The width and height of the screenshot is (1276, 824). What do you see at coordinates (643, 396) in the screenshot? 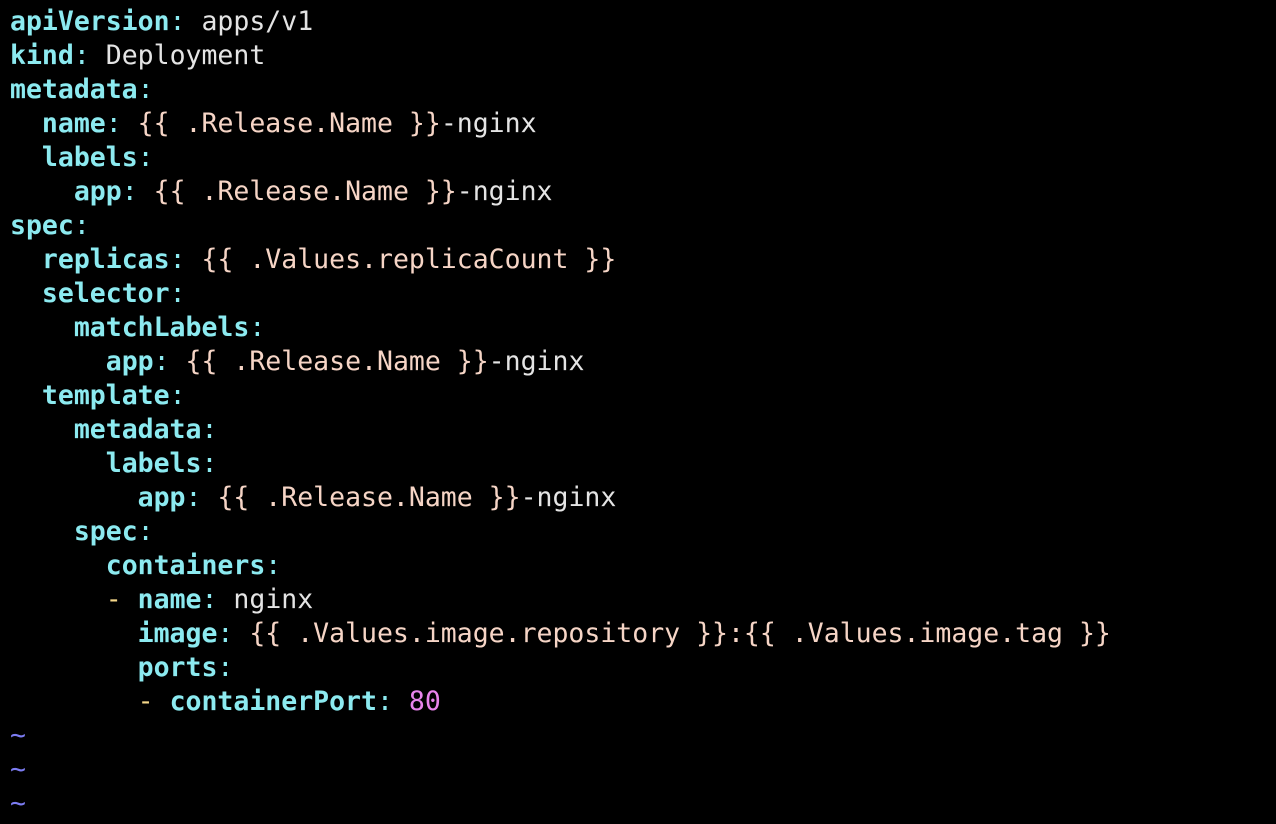
I see `code-line: template:` at bounding box center [643, 396].